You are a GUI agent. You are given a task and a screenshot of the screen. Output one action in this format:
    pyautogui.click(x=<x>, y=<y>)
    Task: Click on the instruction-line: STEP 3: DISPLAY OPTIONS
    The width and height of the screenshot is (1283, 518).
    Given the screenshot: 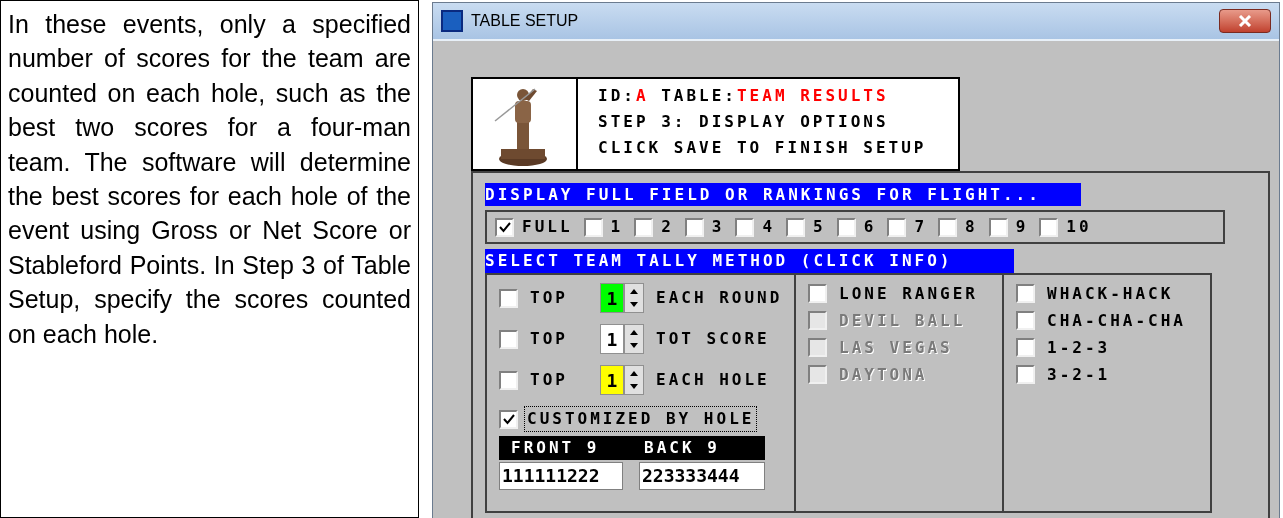 What is the action you would take?
    pyautogui.click(x=744, y=122)
    